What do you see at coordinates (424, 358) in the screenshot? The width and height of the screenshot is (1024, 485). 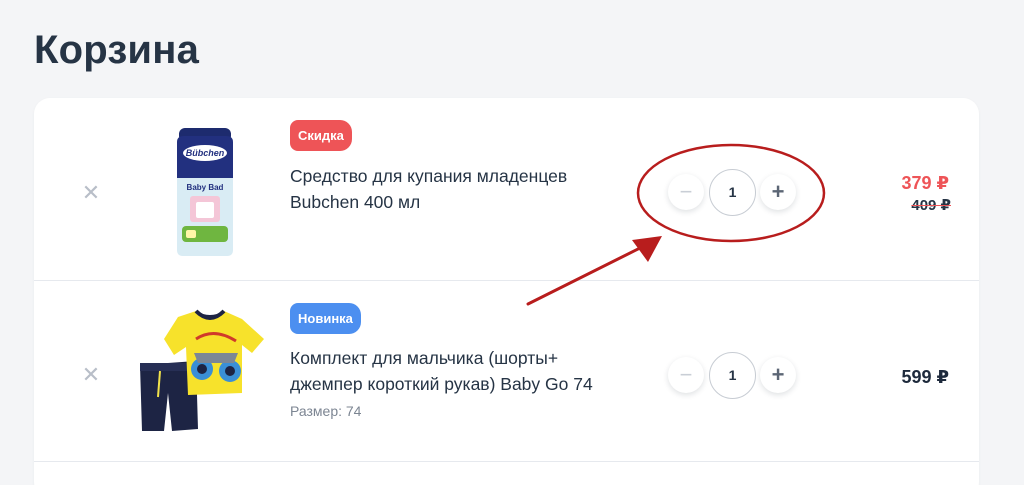 I see `product-name-line: Комплект для мальчика (шорты+` at bounding box center [424, 358].